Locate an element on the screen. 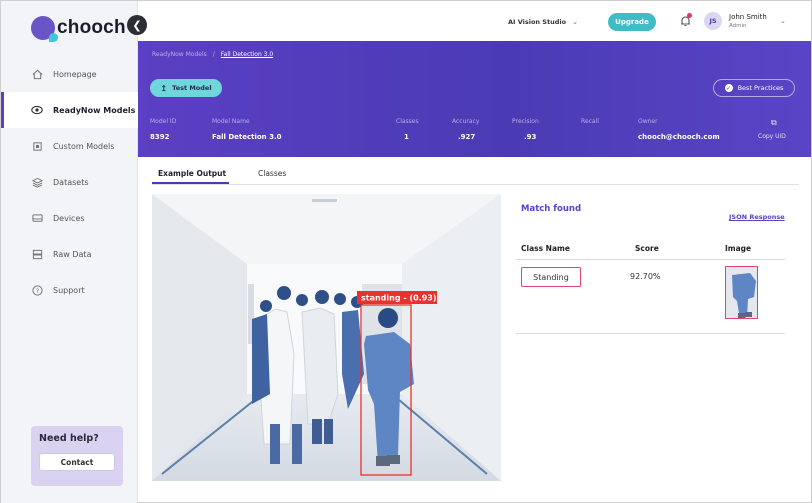  detection-label: standing - (0.93) is located at coordinates (399, 298).